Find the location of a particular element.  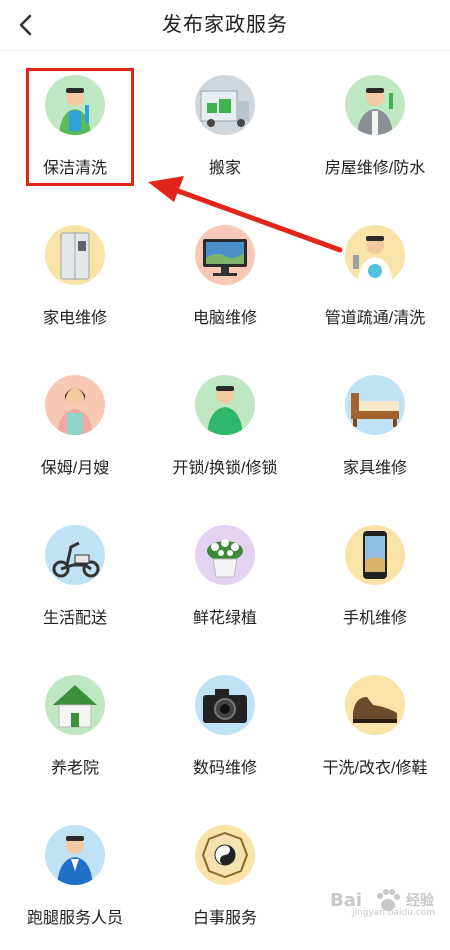

service-label: 养老院 is located at coordinates (74, 768).